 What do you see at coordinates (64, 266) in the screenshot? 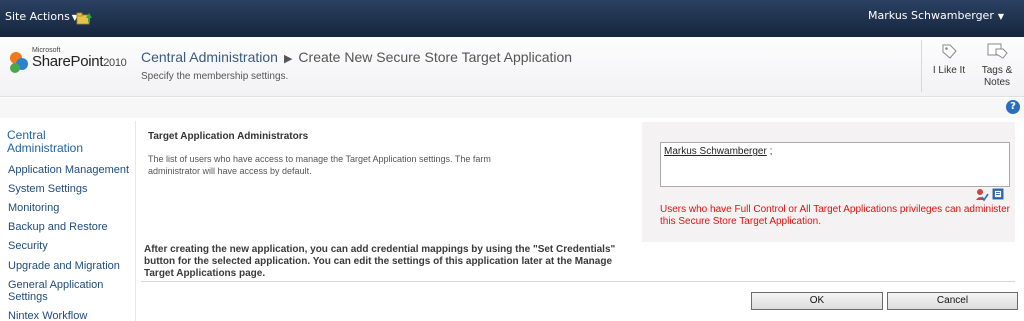
I see `nav-item-upgrade-migration: Upgrade and Migration` at bounding box center [64, 266].